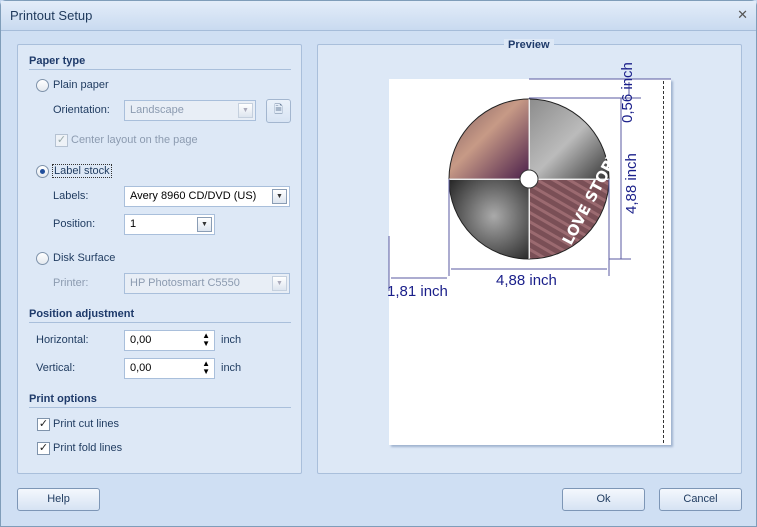 The width and height of the screenshot is (757, 527). Describe the element at coordinates (526, 280) in the screenshot. I see `dimension-width-label: 4,88 inch` at that location.